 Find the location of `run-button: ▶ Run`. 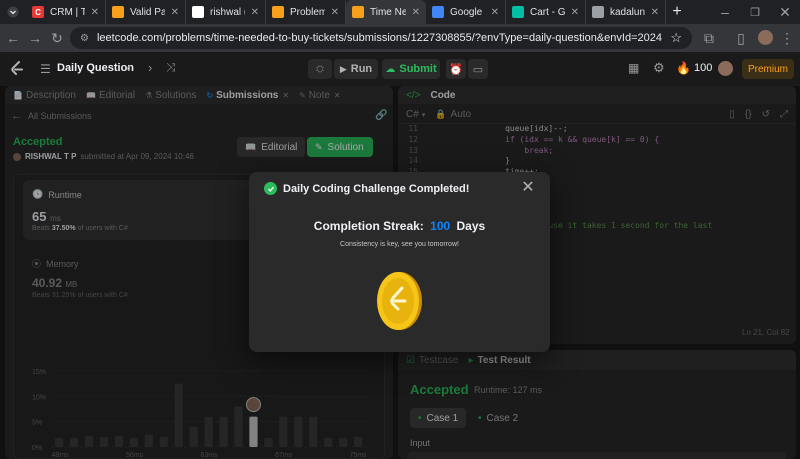

run-button: ▶ Run is located at coordinates (356, 69).